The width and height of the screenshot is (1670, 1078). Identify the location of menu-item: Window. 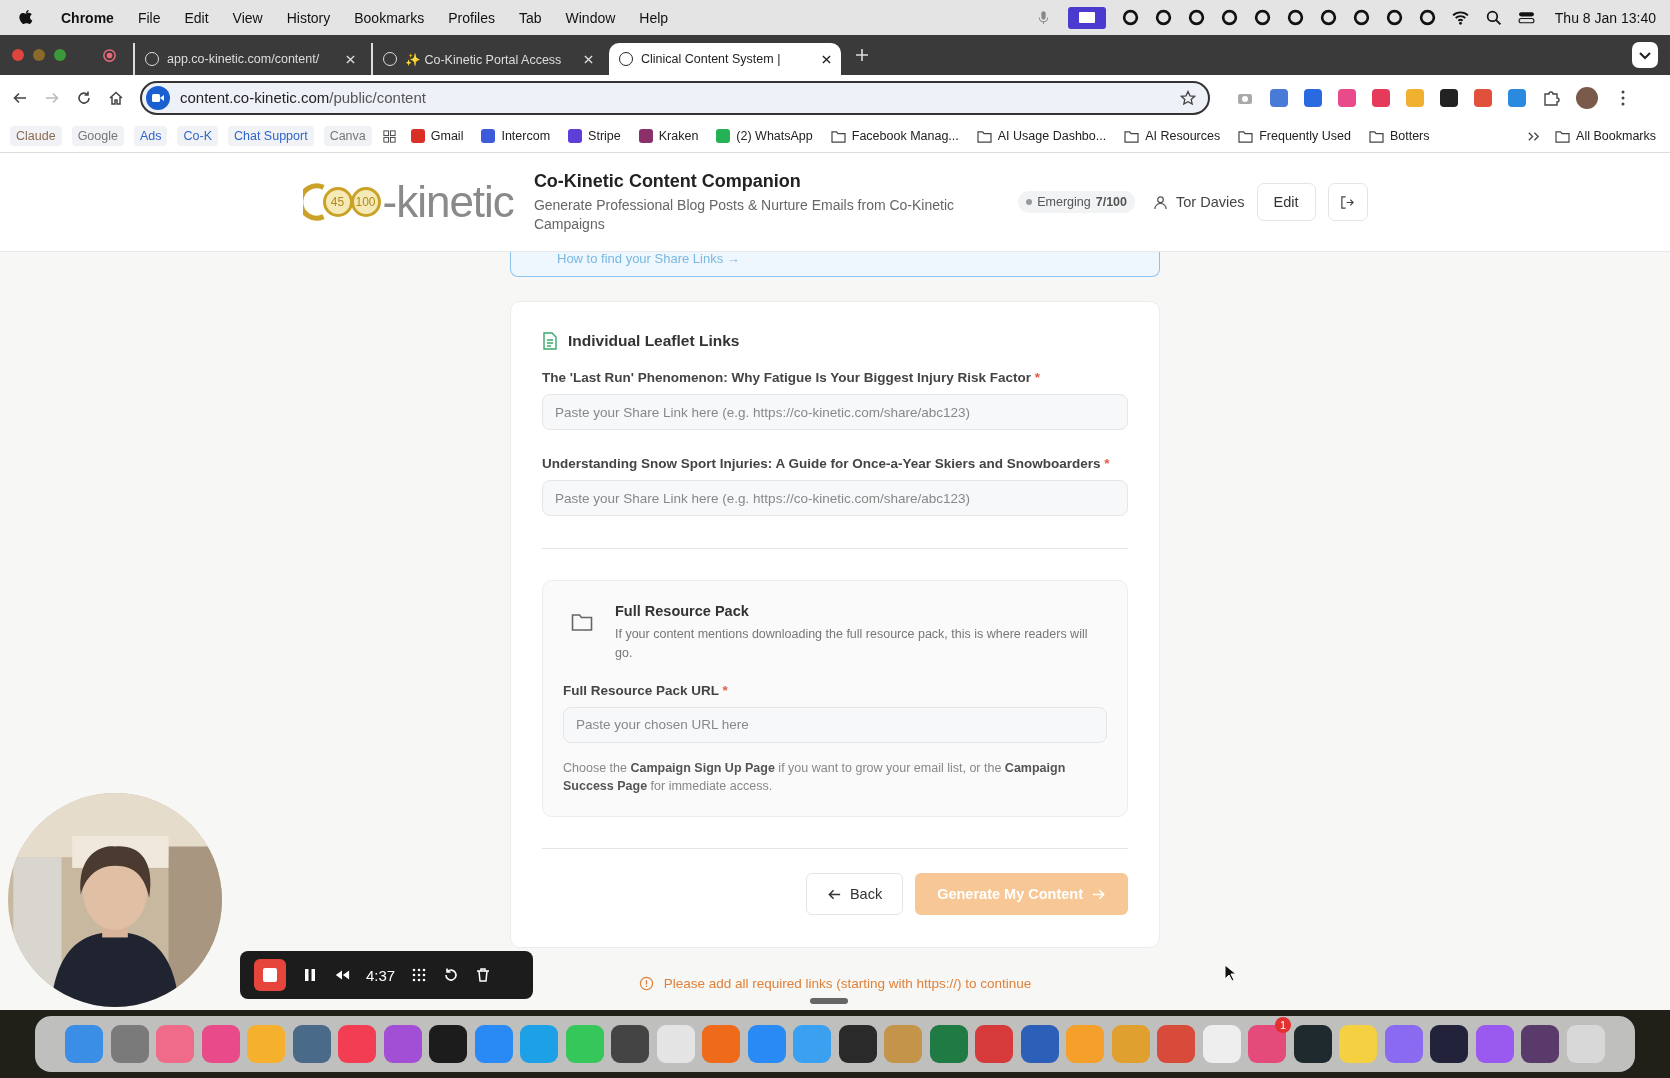
(590, 17).